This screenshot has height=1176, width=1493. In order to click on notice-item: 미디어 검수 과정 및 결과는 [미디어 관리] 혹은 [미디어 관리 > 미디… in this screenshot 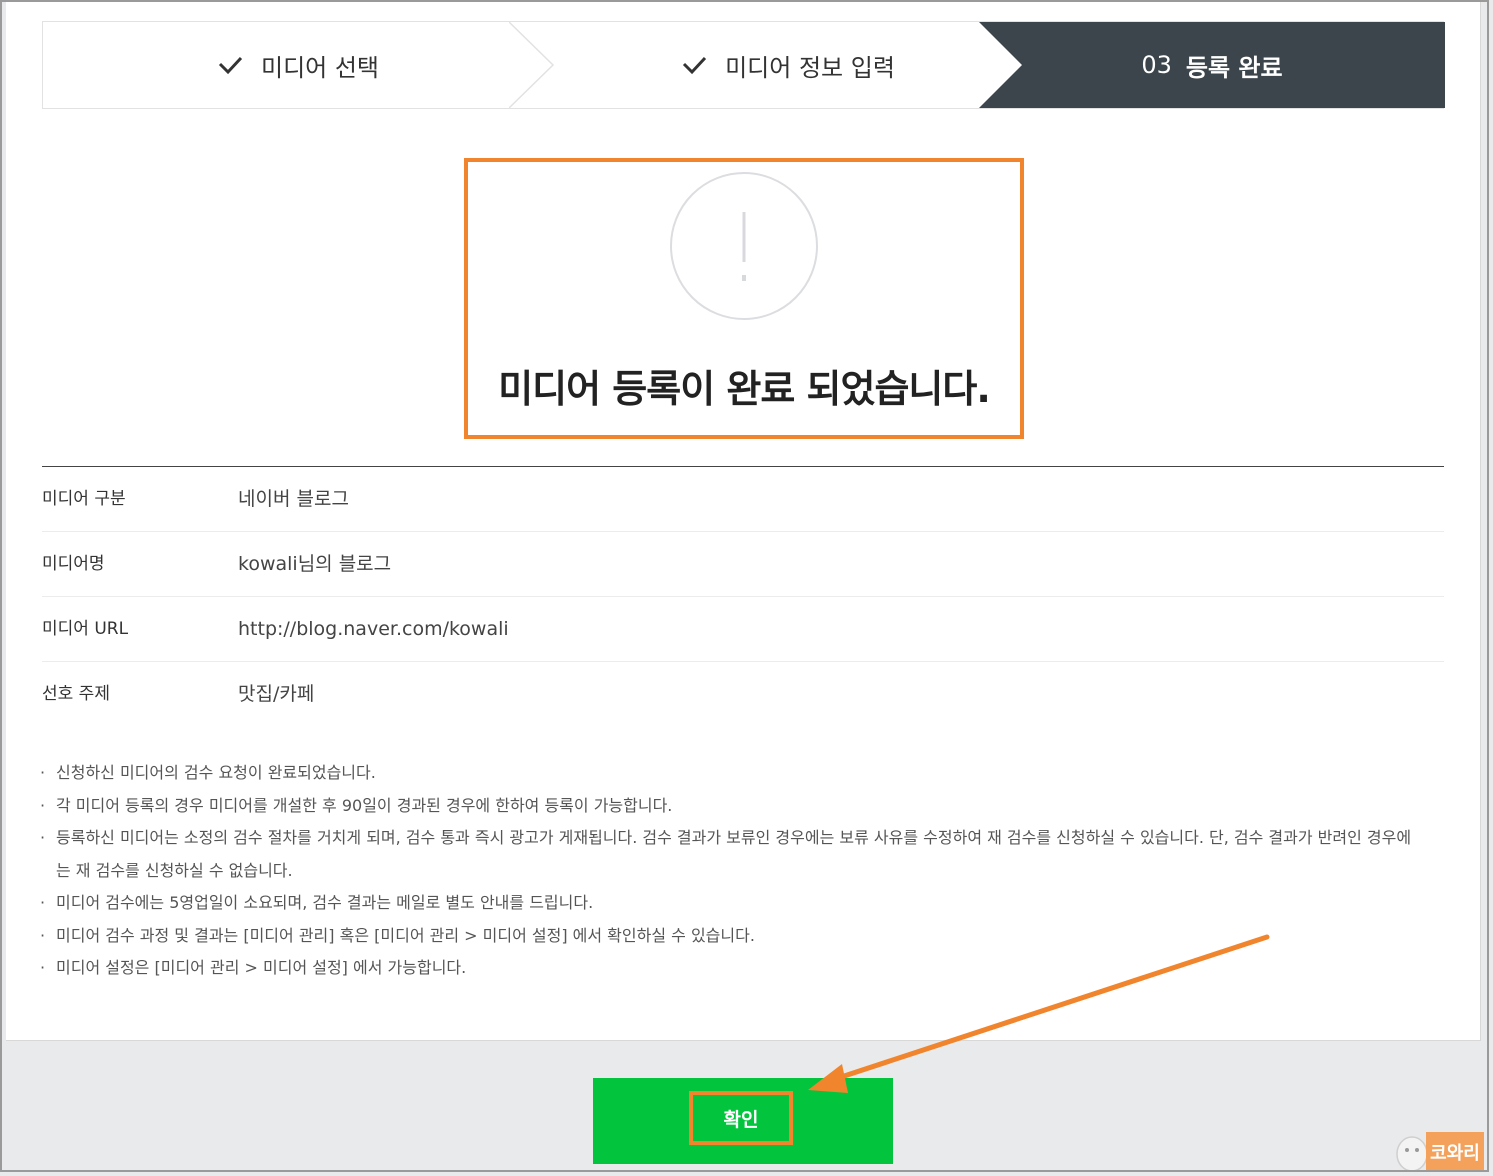, I will do `click(730, 936)`.